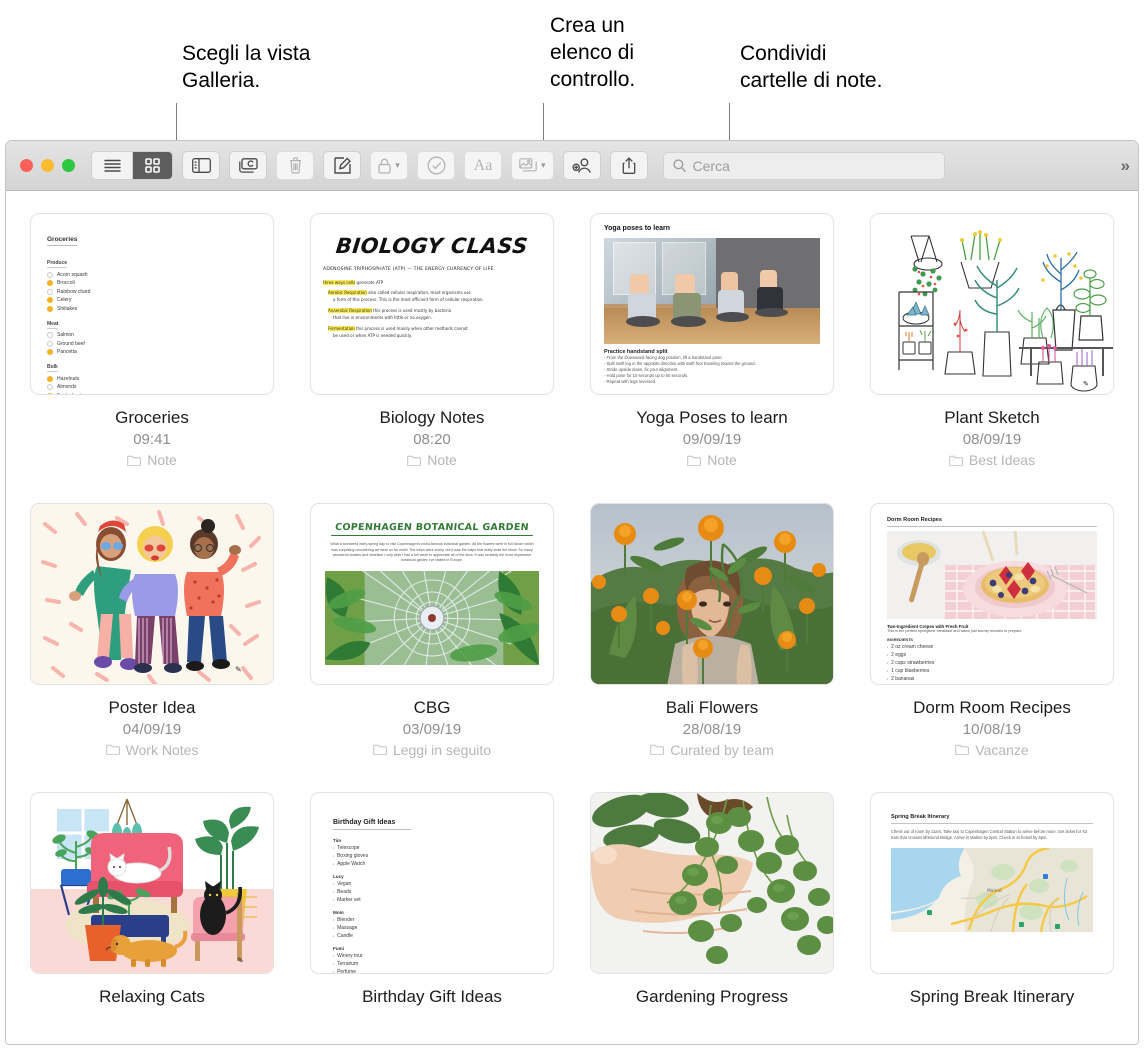 The width and height of the screenshot is (1144, 1048). What do you see at coordinates (483, 165) in the screenshot?
I see `format-text-icon: Aa` at bounding box center [483, 165].